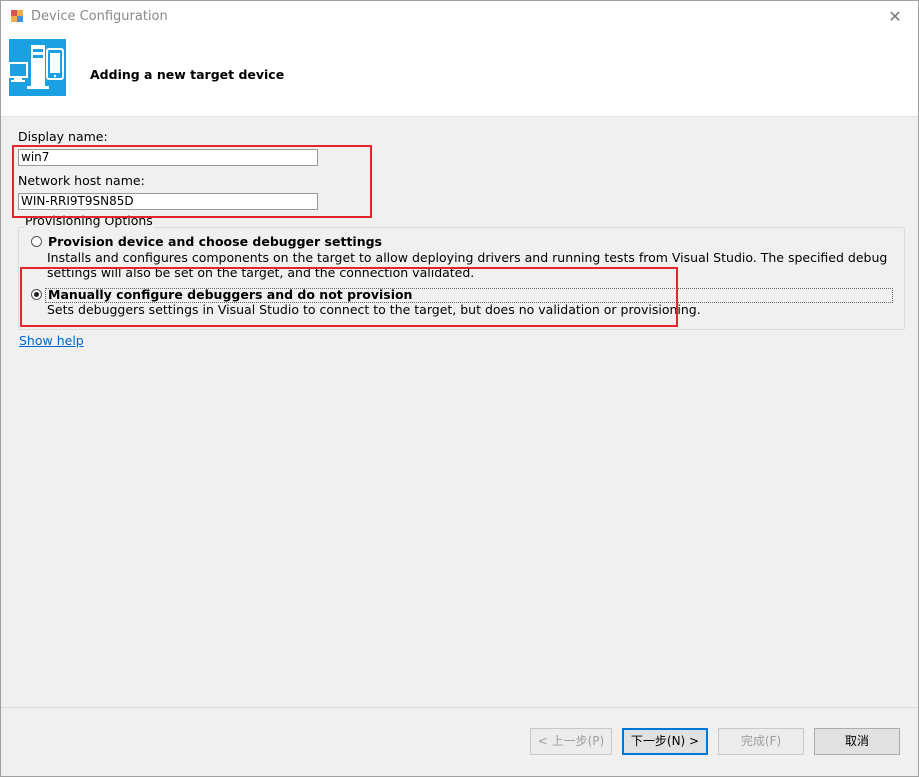  What do you see at coordinates (192, 181) in the screenshot?
I see `highlight-box-names` at bounding box center [192, 181].